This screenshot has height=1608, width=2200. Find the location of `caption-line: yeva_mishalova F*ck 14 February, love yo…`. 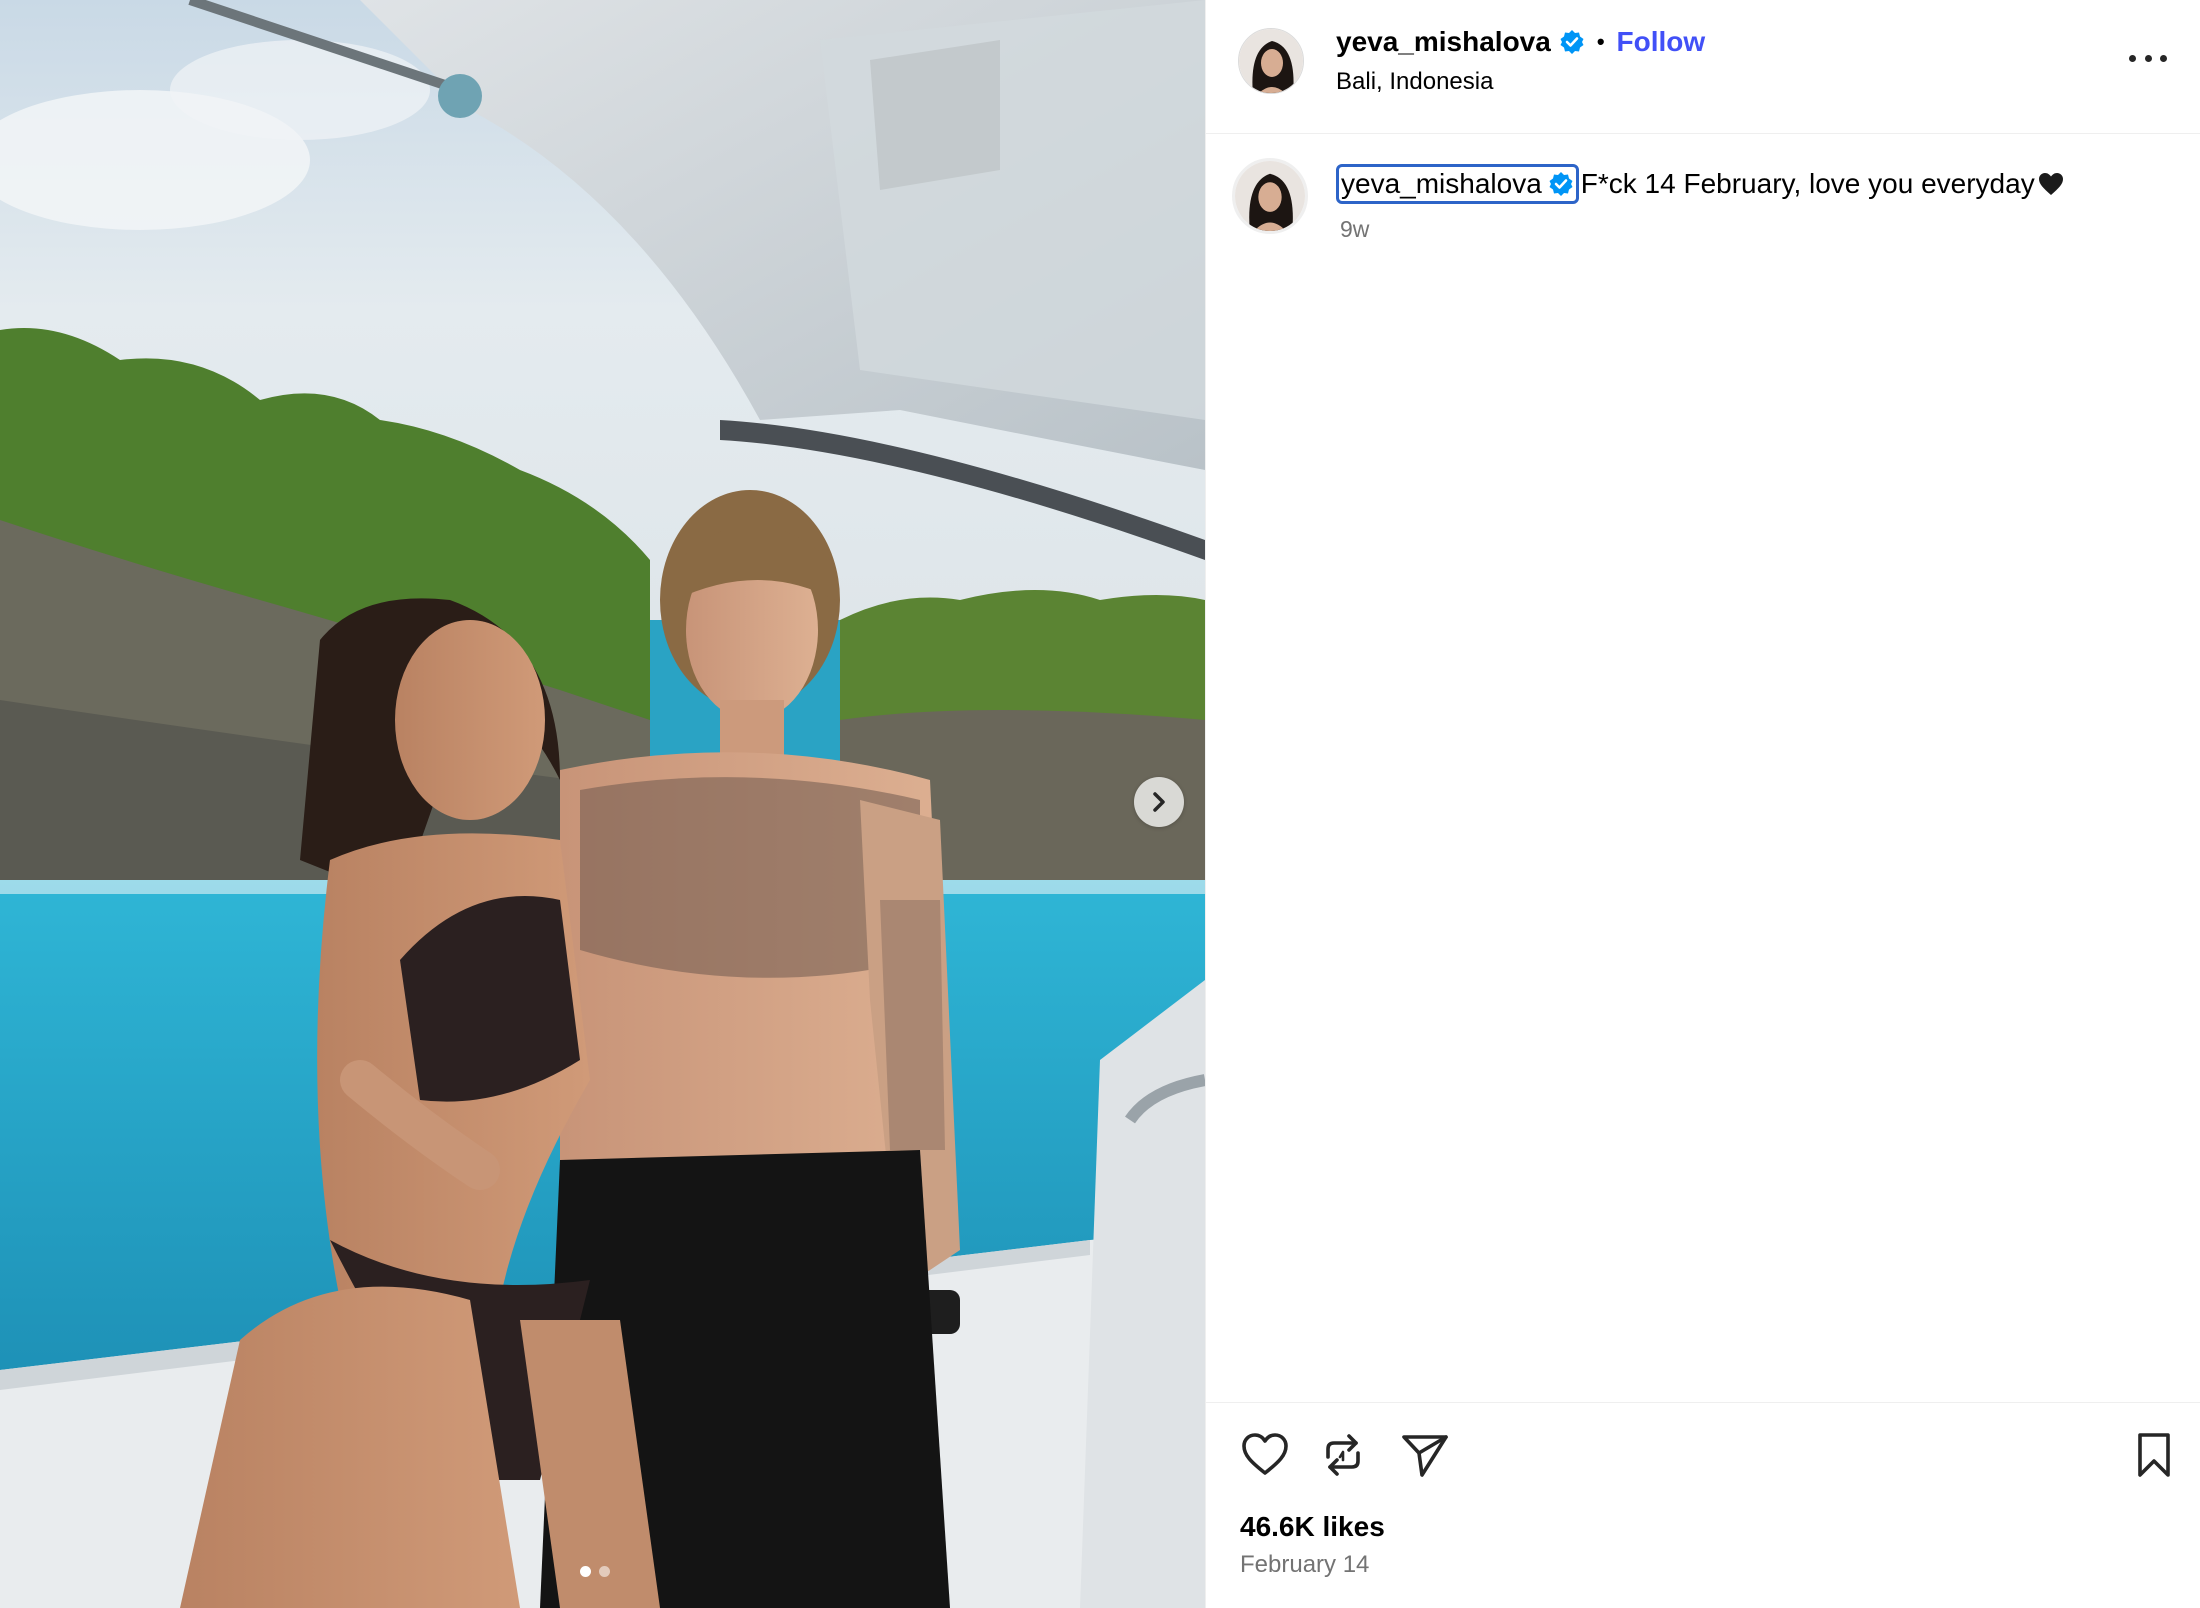

caption-line: yeva_mishalova F*ck 14 February, love yo… is located at coordinates (1700, 184).